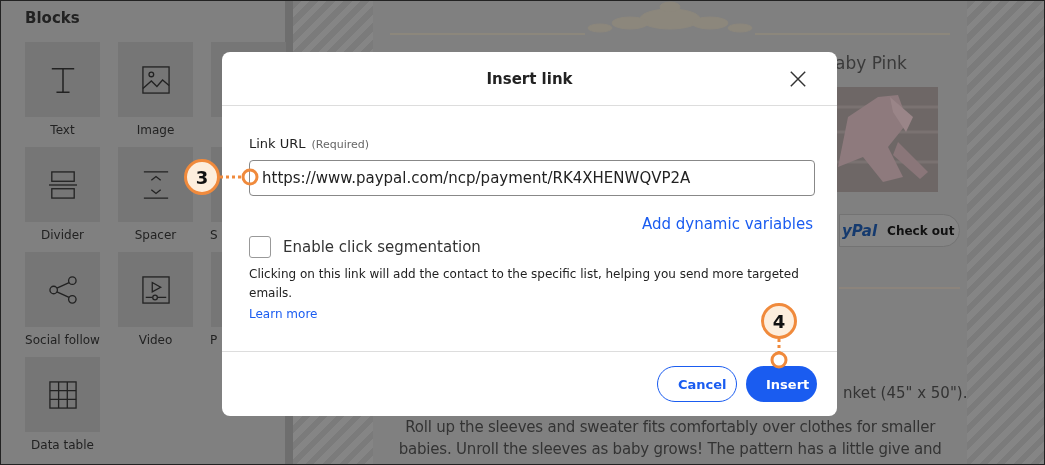 This screenshot has height=465, width=1045. Describe the element at coordinates (62, 445) in the screenshot. I see `block-label: Data table` at that location.